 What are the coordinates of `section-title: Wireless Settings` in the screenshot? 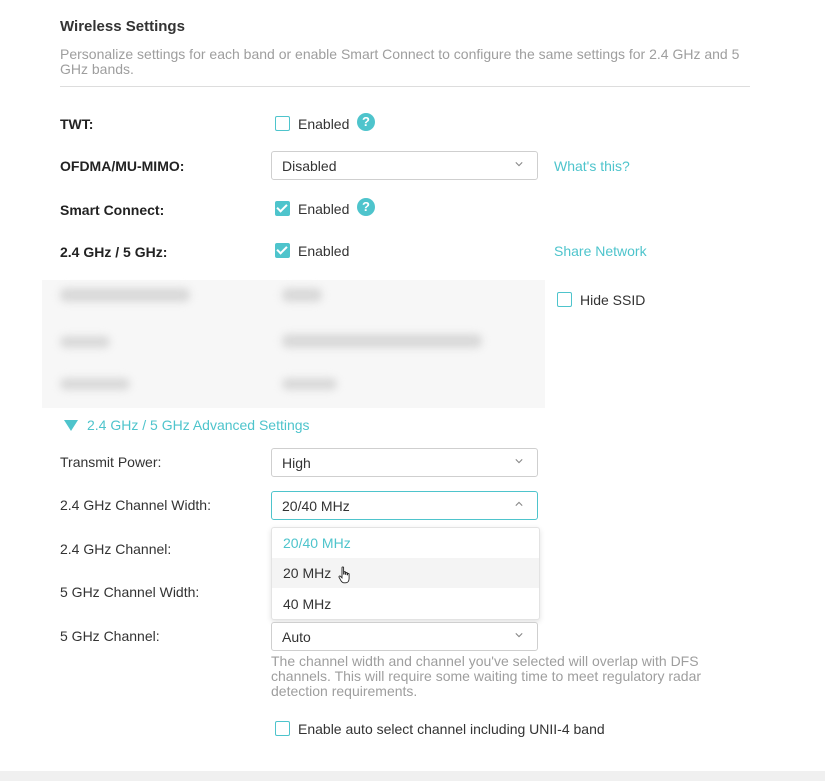 It's located at (122, 26).